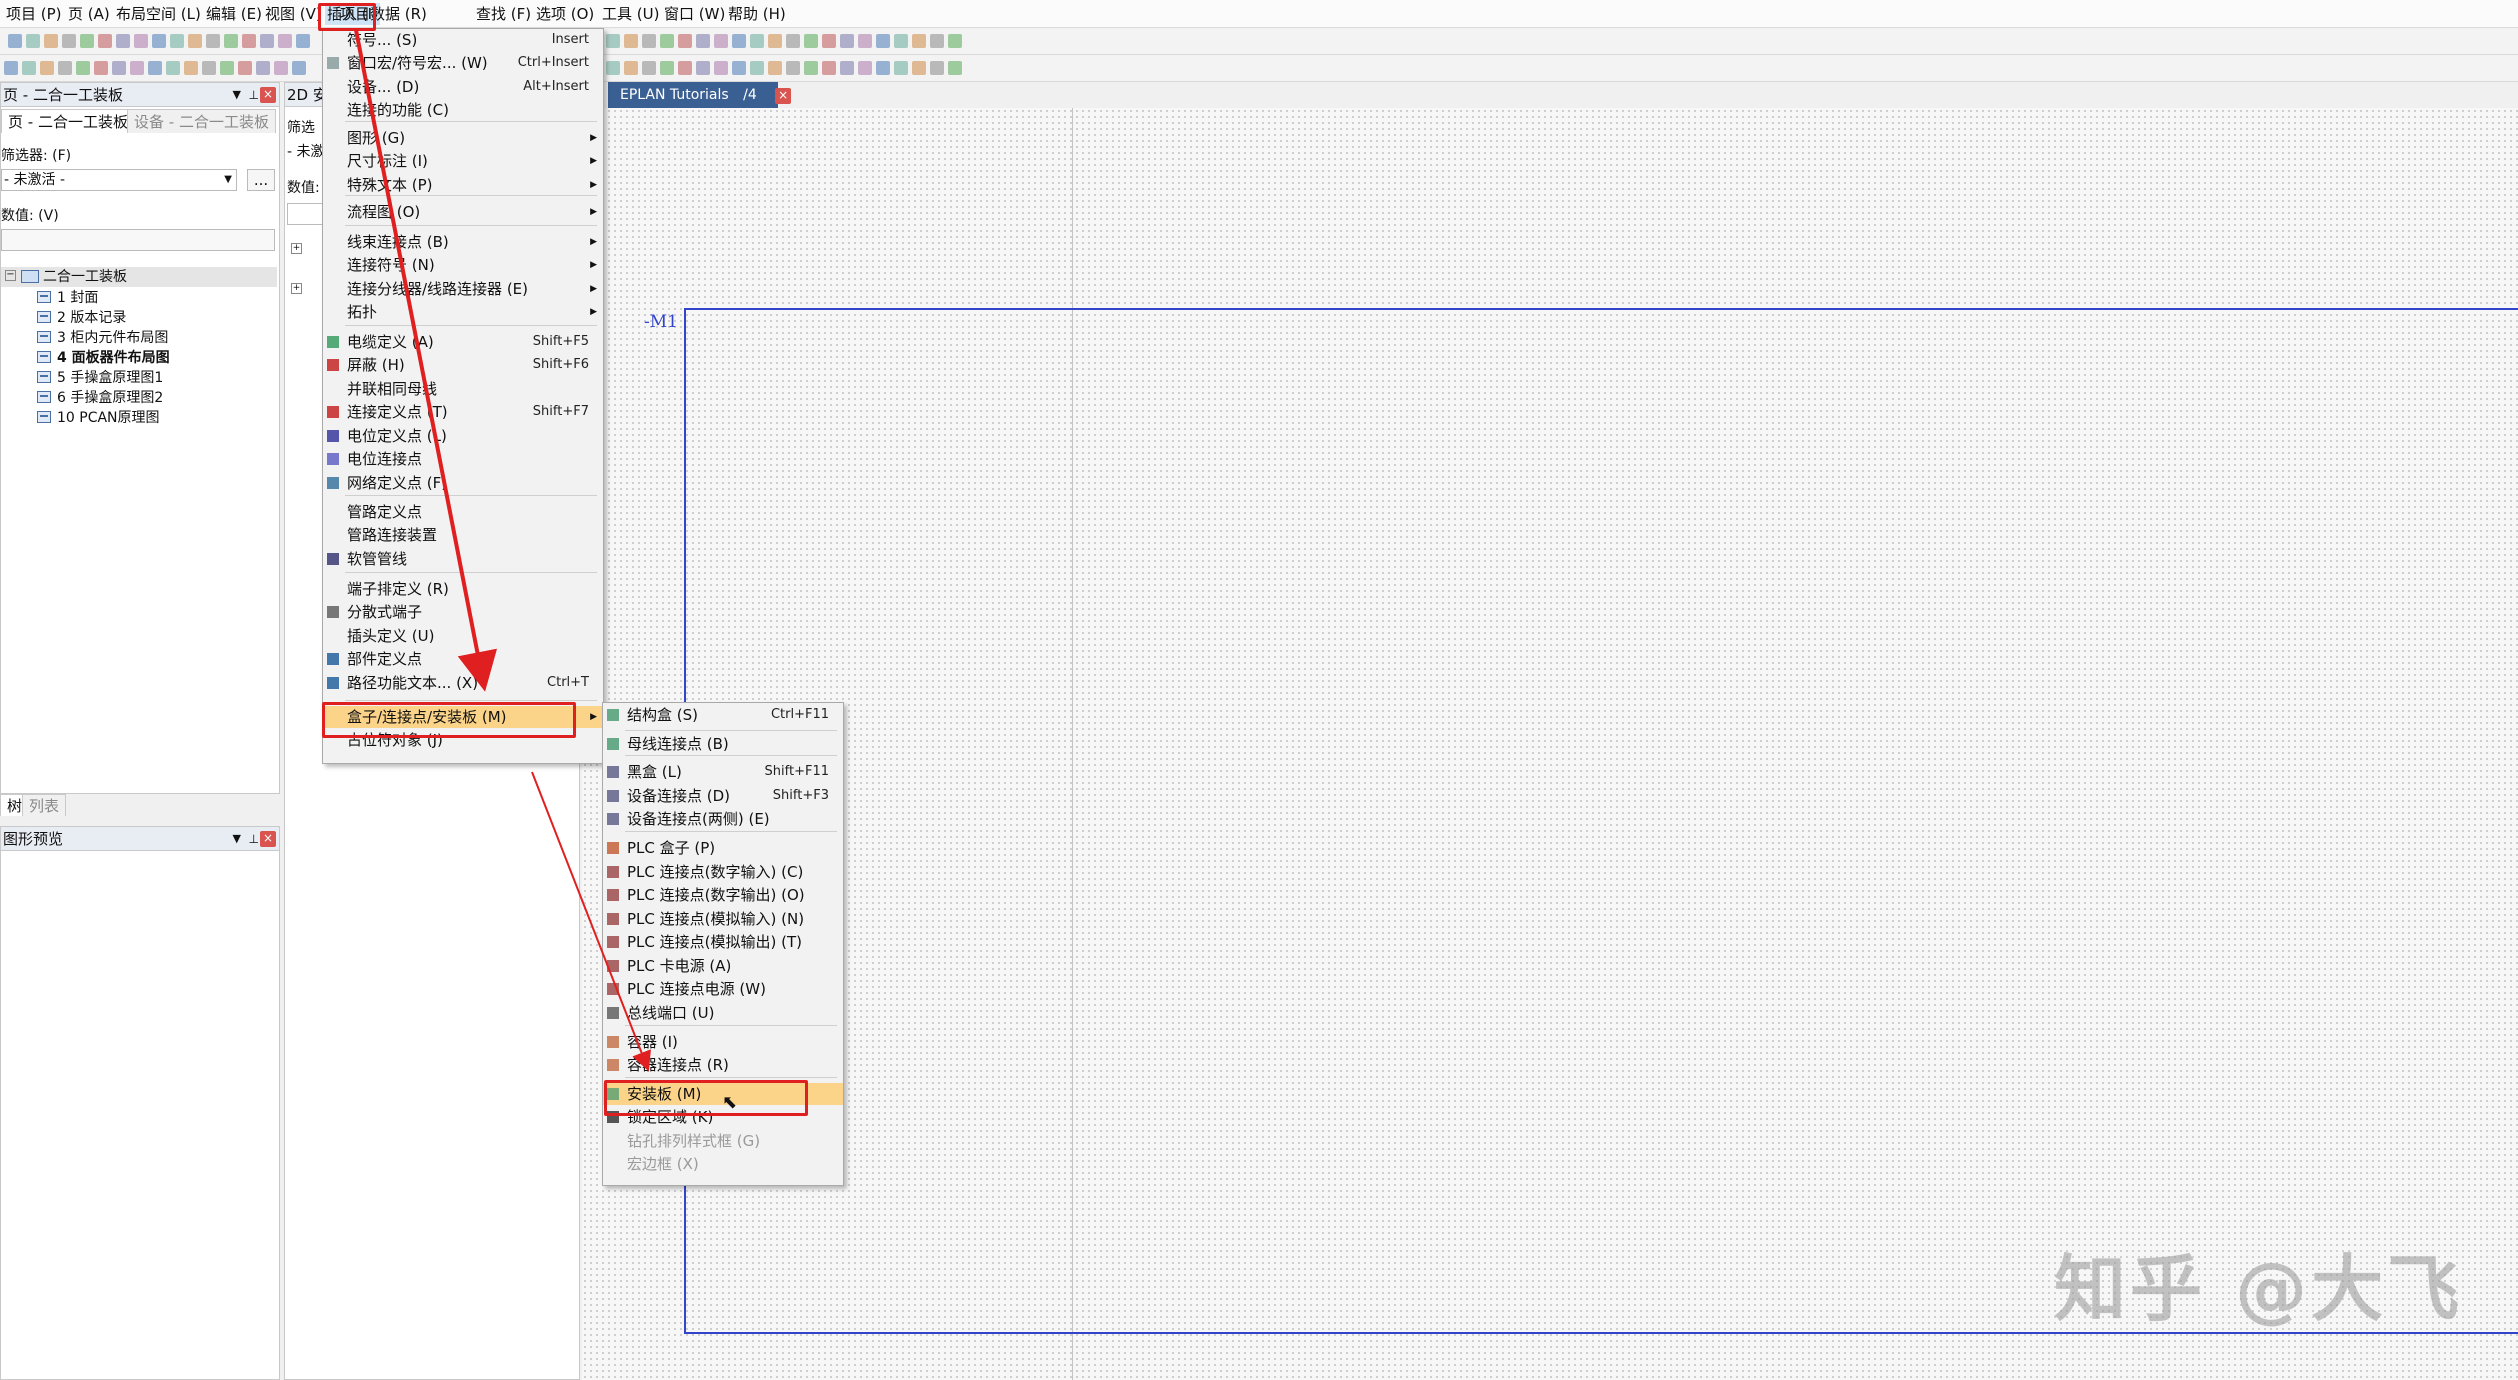 Image resolution: width=2518 pixels, height=1380 pixels. What do you see at coordinates (591, 921) in the screenshot?
I see `arrow-to-mounting-plate` at bounding box center [591, 921].